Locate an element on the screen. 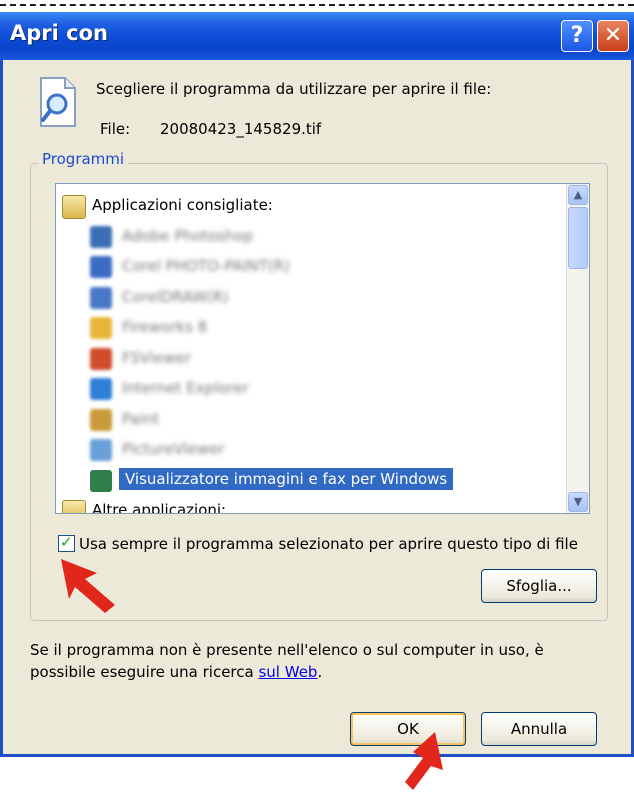 The image size is (634, 796). scroll-down-button: ▼ is located at coordinates (578, 502).